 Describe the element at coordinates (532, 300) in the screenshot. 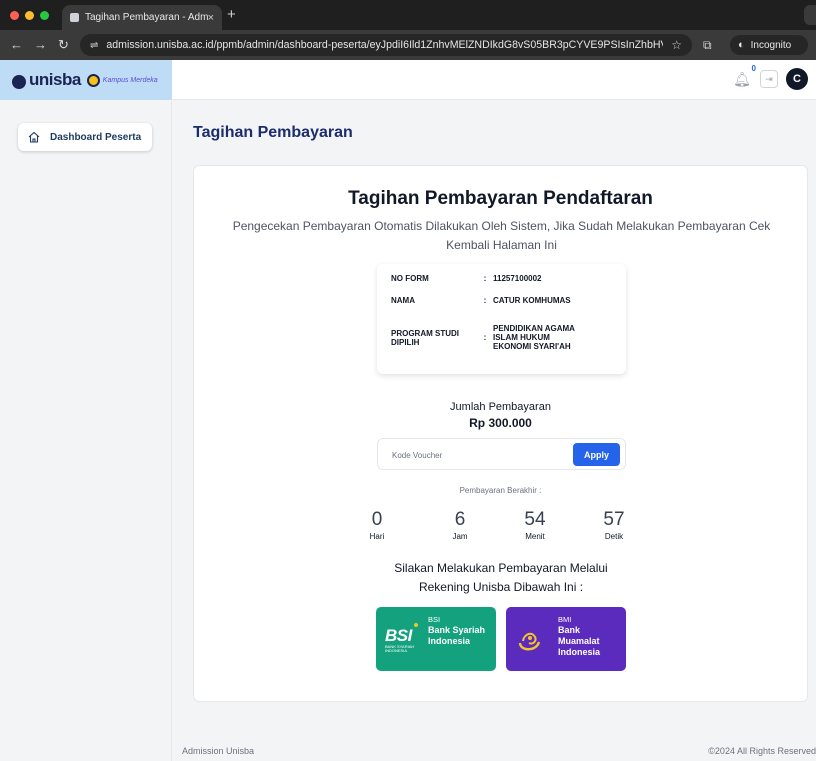

I see `info-value: CATUR KOMHUMAS` at that location.